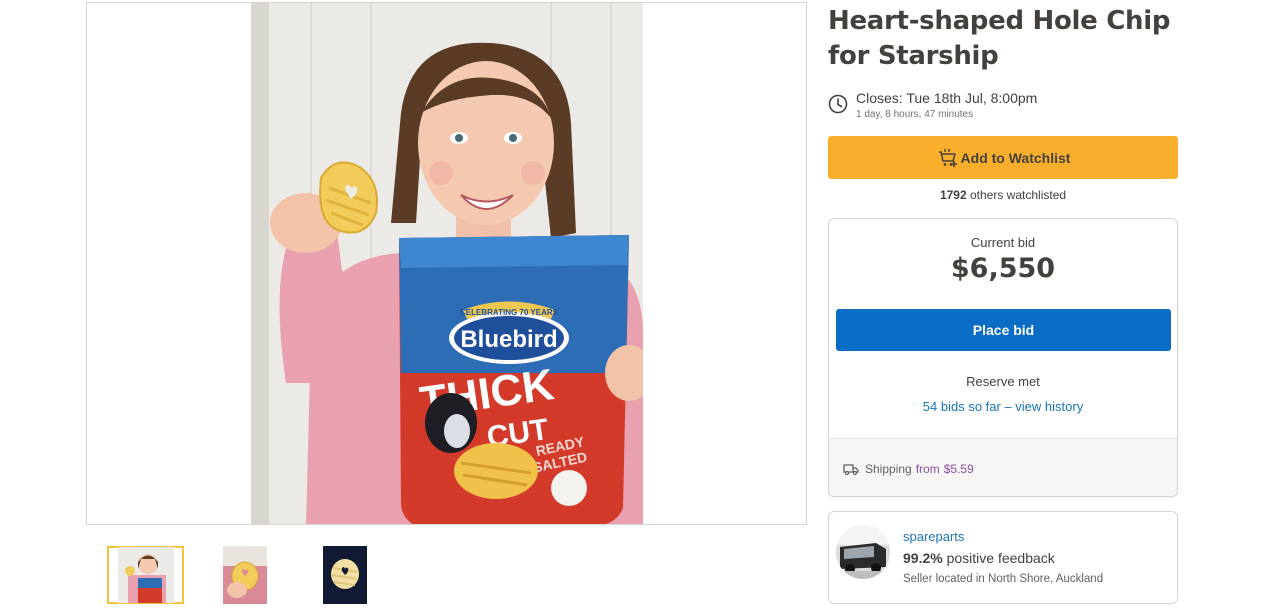 Image resolution: width=1280 pixels, height=610 pixels. I want to click on shipping-info: Shipping from $5.59, so click(1003, 467).